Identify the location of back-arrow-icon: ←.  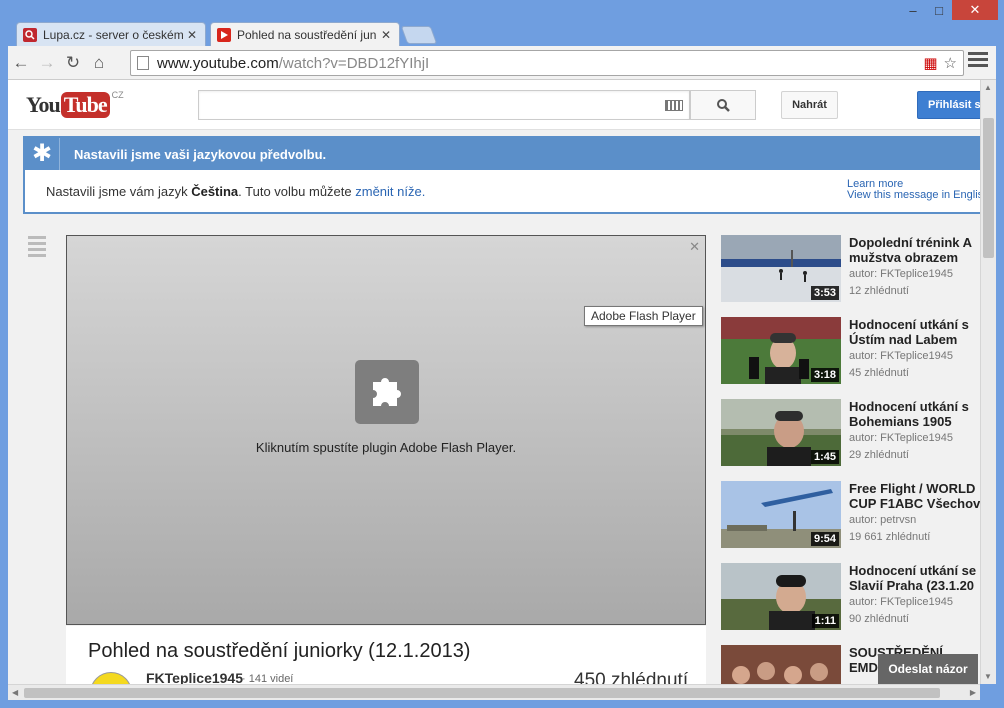
(21, 63).